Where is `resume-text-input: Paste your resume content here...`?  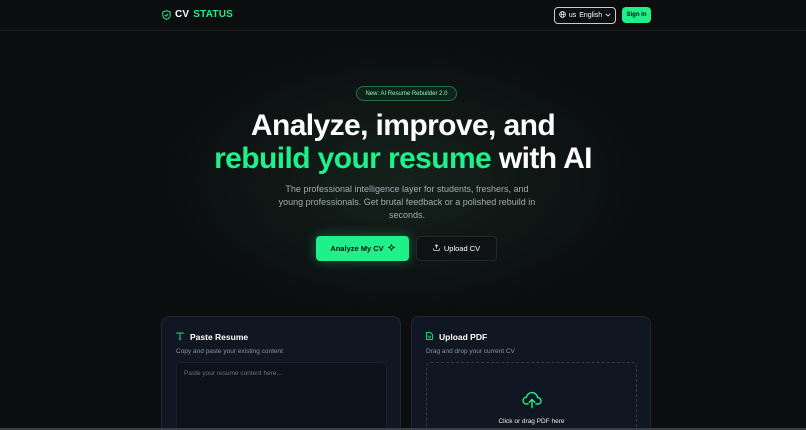
resume-text-input: Paste your resume content here... is located at coordinates (281, 396).